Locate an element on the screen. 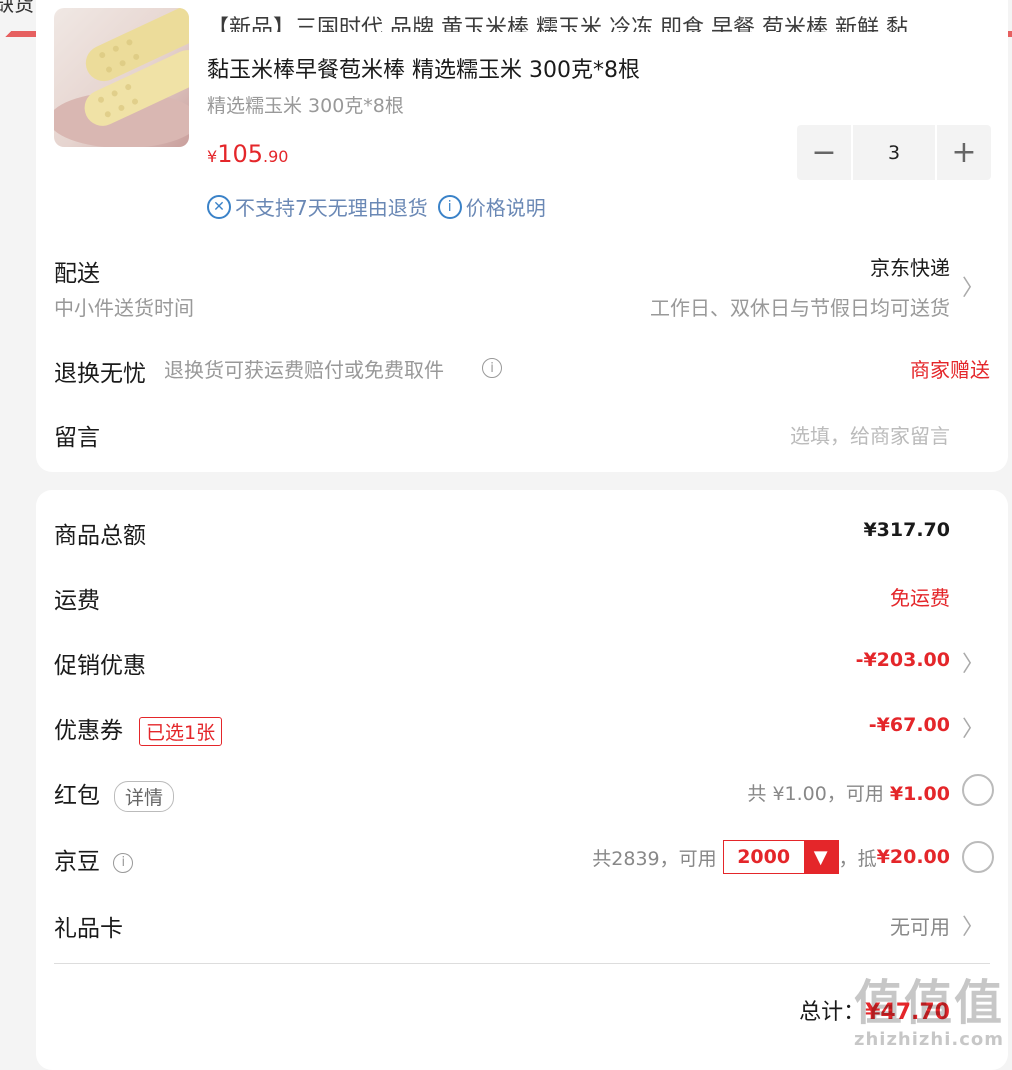  goods-total-label: 商品总额 is located at coordinates (100, 536).